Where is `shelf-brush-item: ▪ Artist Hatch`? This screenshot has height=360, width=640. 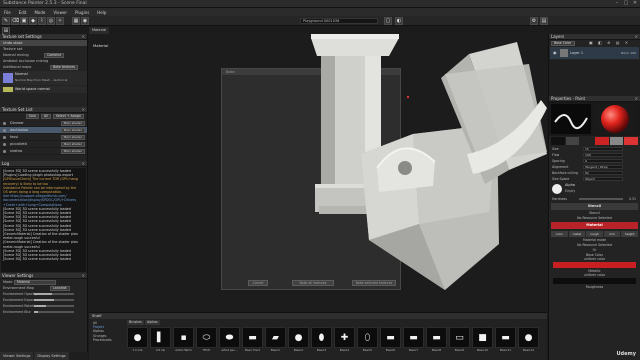 shelf-brush-item: ▪ Artist Hatch is located at coordinates (183, 342).